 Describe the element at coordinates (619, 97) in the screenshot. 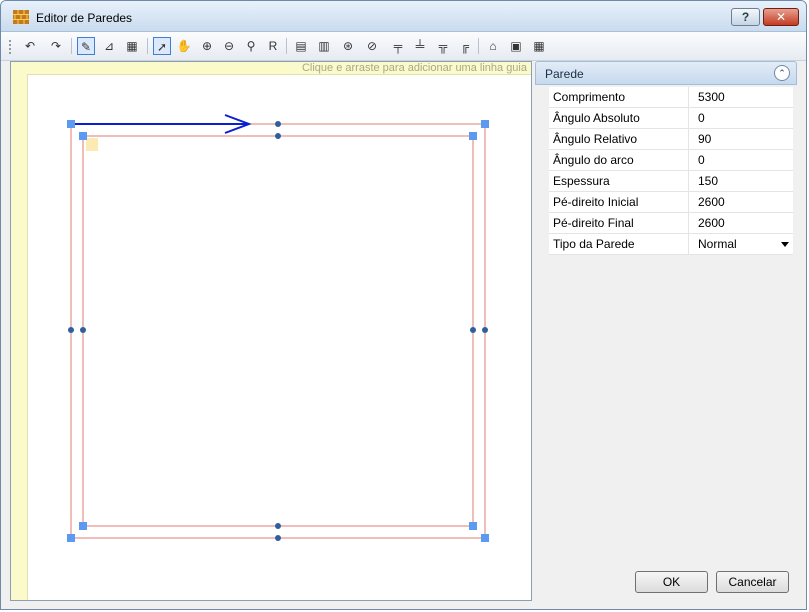

I see `property-label: Comprimento` at that location.